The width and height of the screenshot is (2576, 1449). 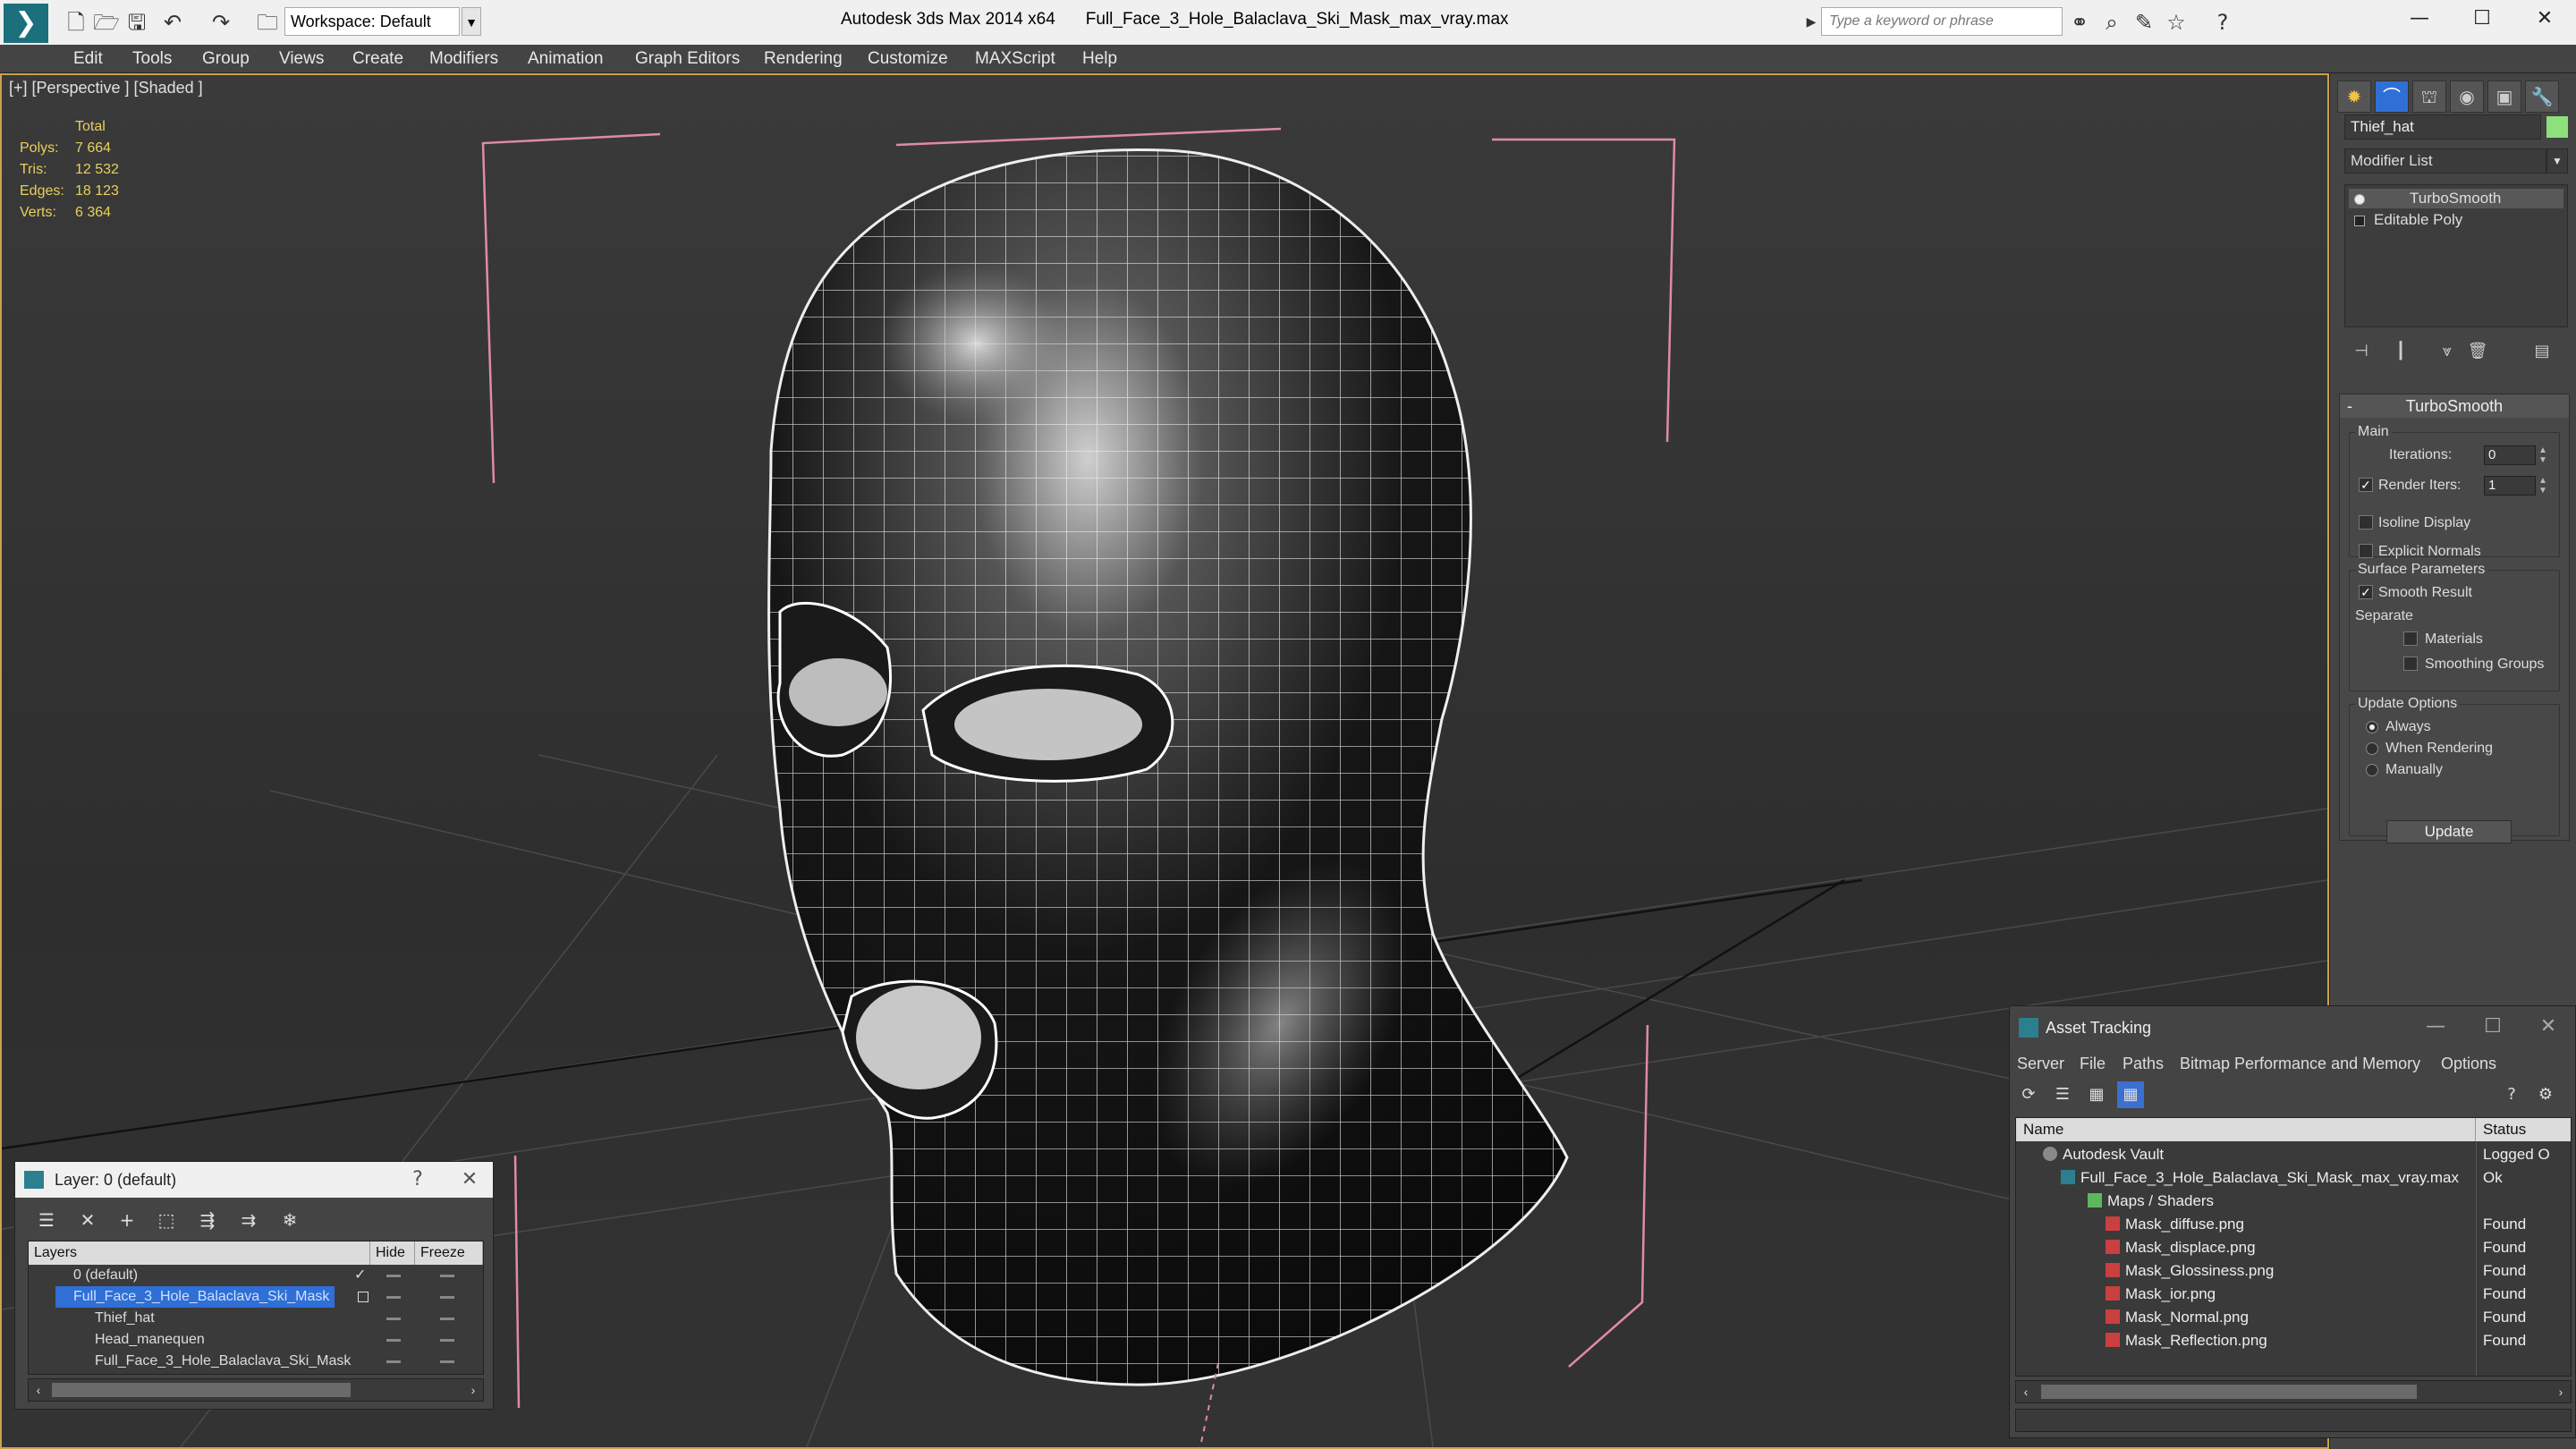 I want to click on select-objects-icon: ⬚, so click(x=166, y=1220).